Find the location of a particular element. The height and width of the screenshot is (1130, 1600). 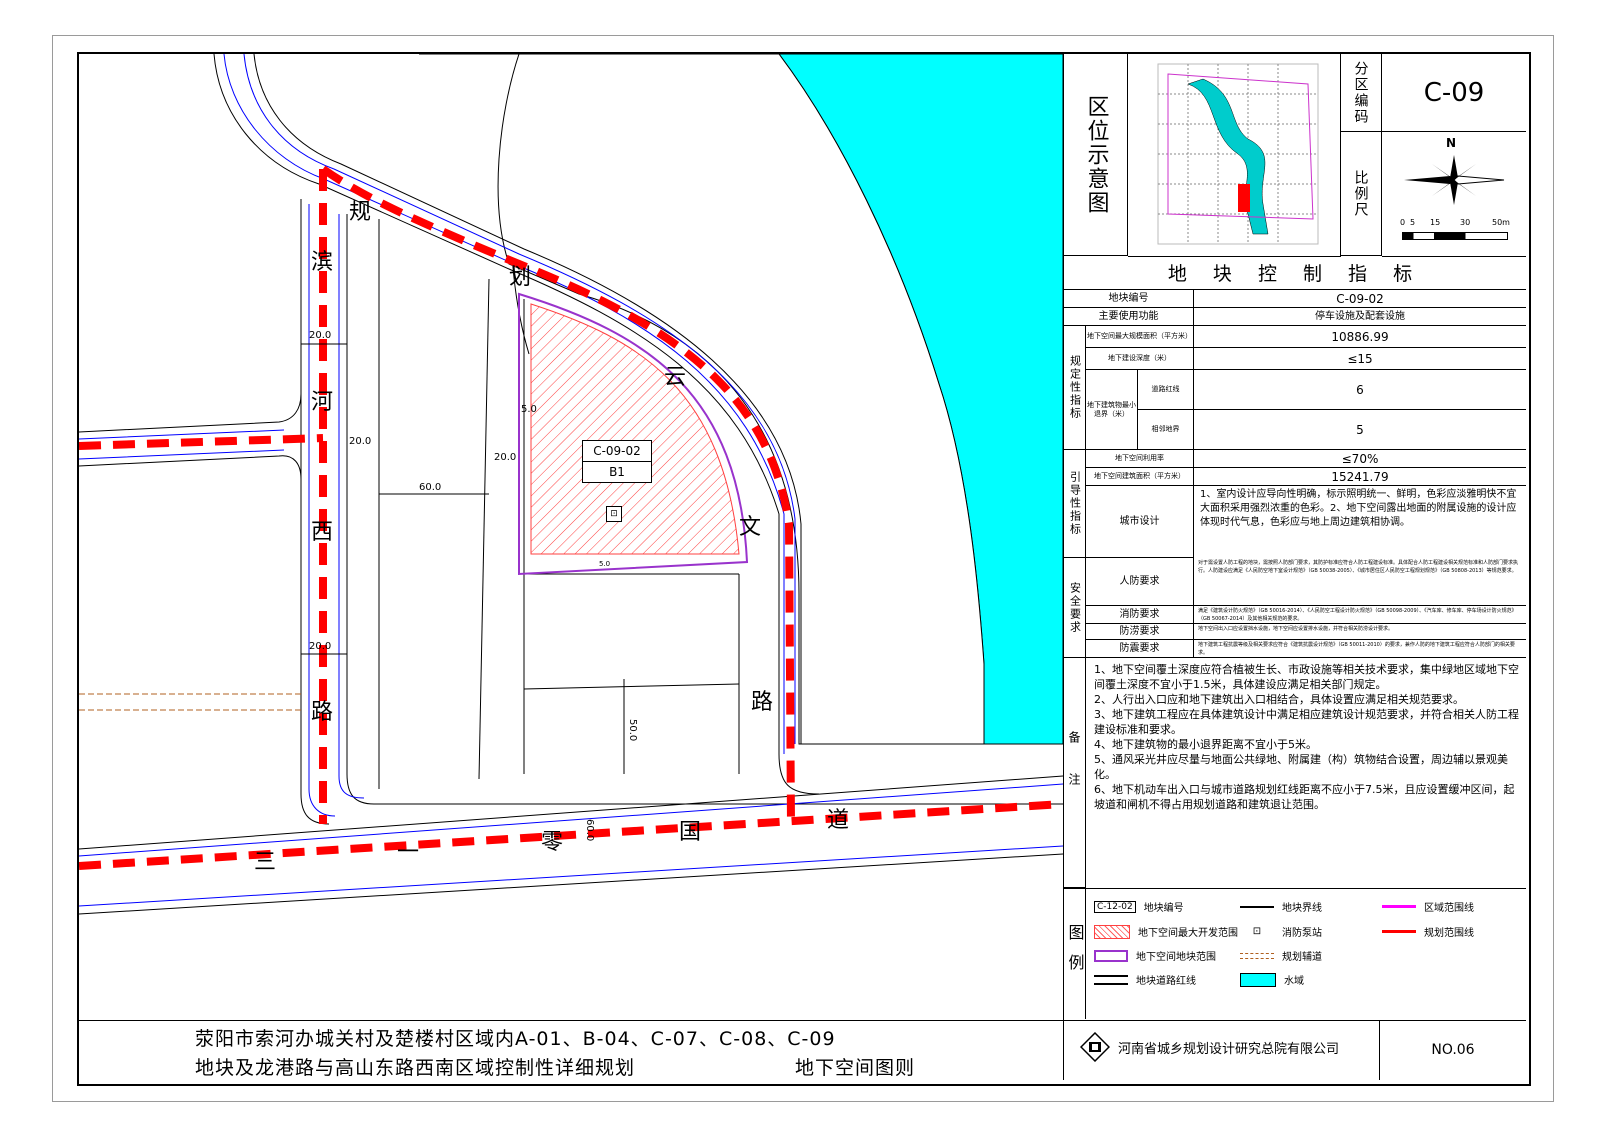

dim-20-top: 20.0 is located at coordinates (320, 335).